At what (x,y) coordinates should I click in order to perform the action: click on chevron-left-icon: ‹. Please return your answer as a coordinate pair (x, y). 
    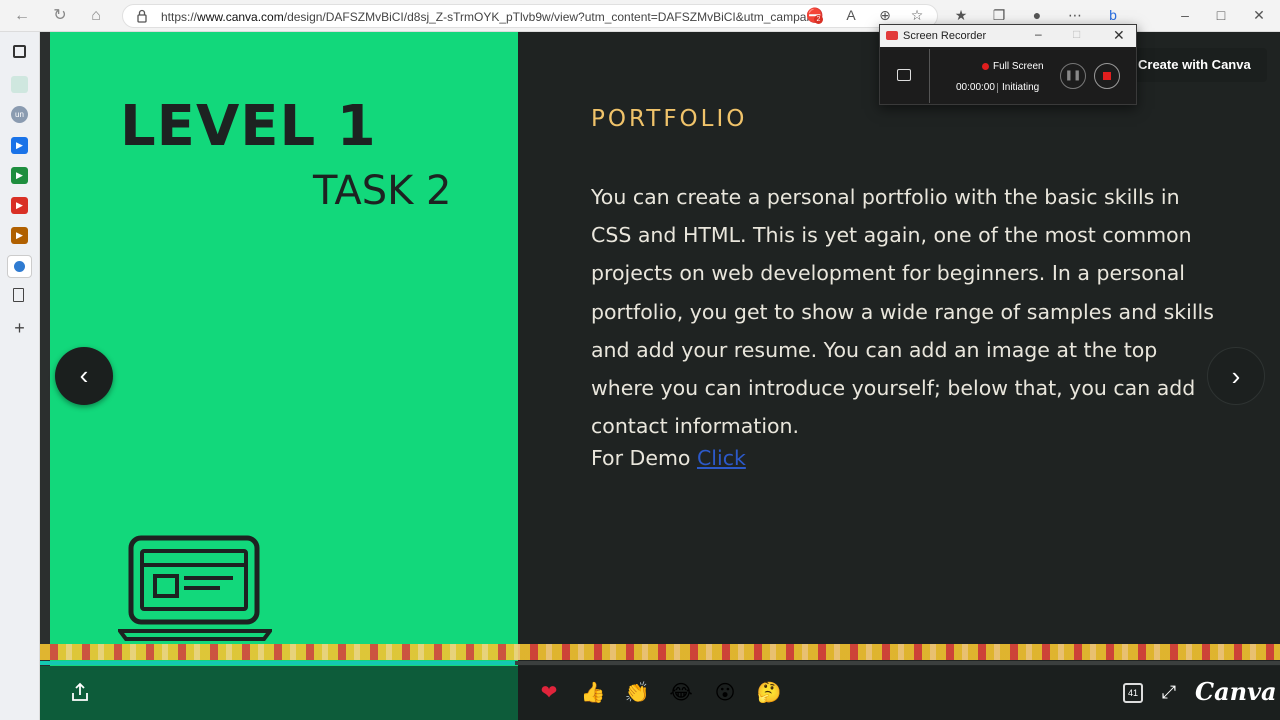
    Looking at the image, I should click on (84, 375).